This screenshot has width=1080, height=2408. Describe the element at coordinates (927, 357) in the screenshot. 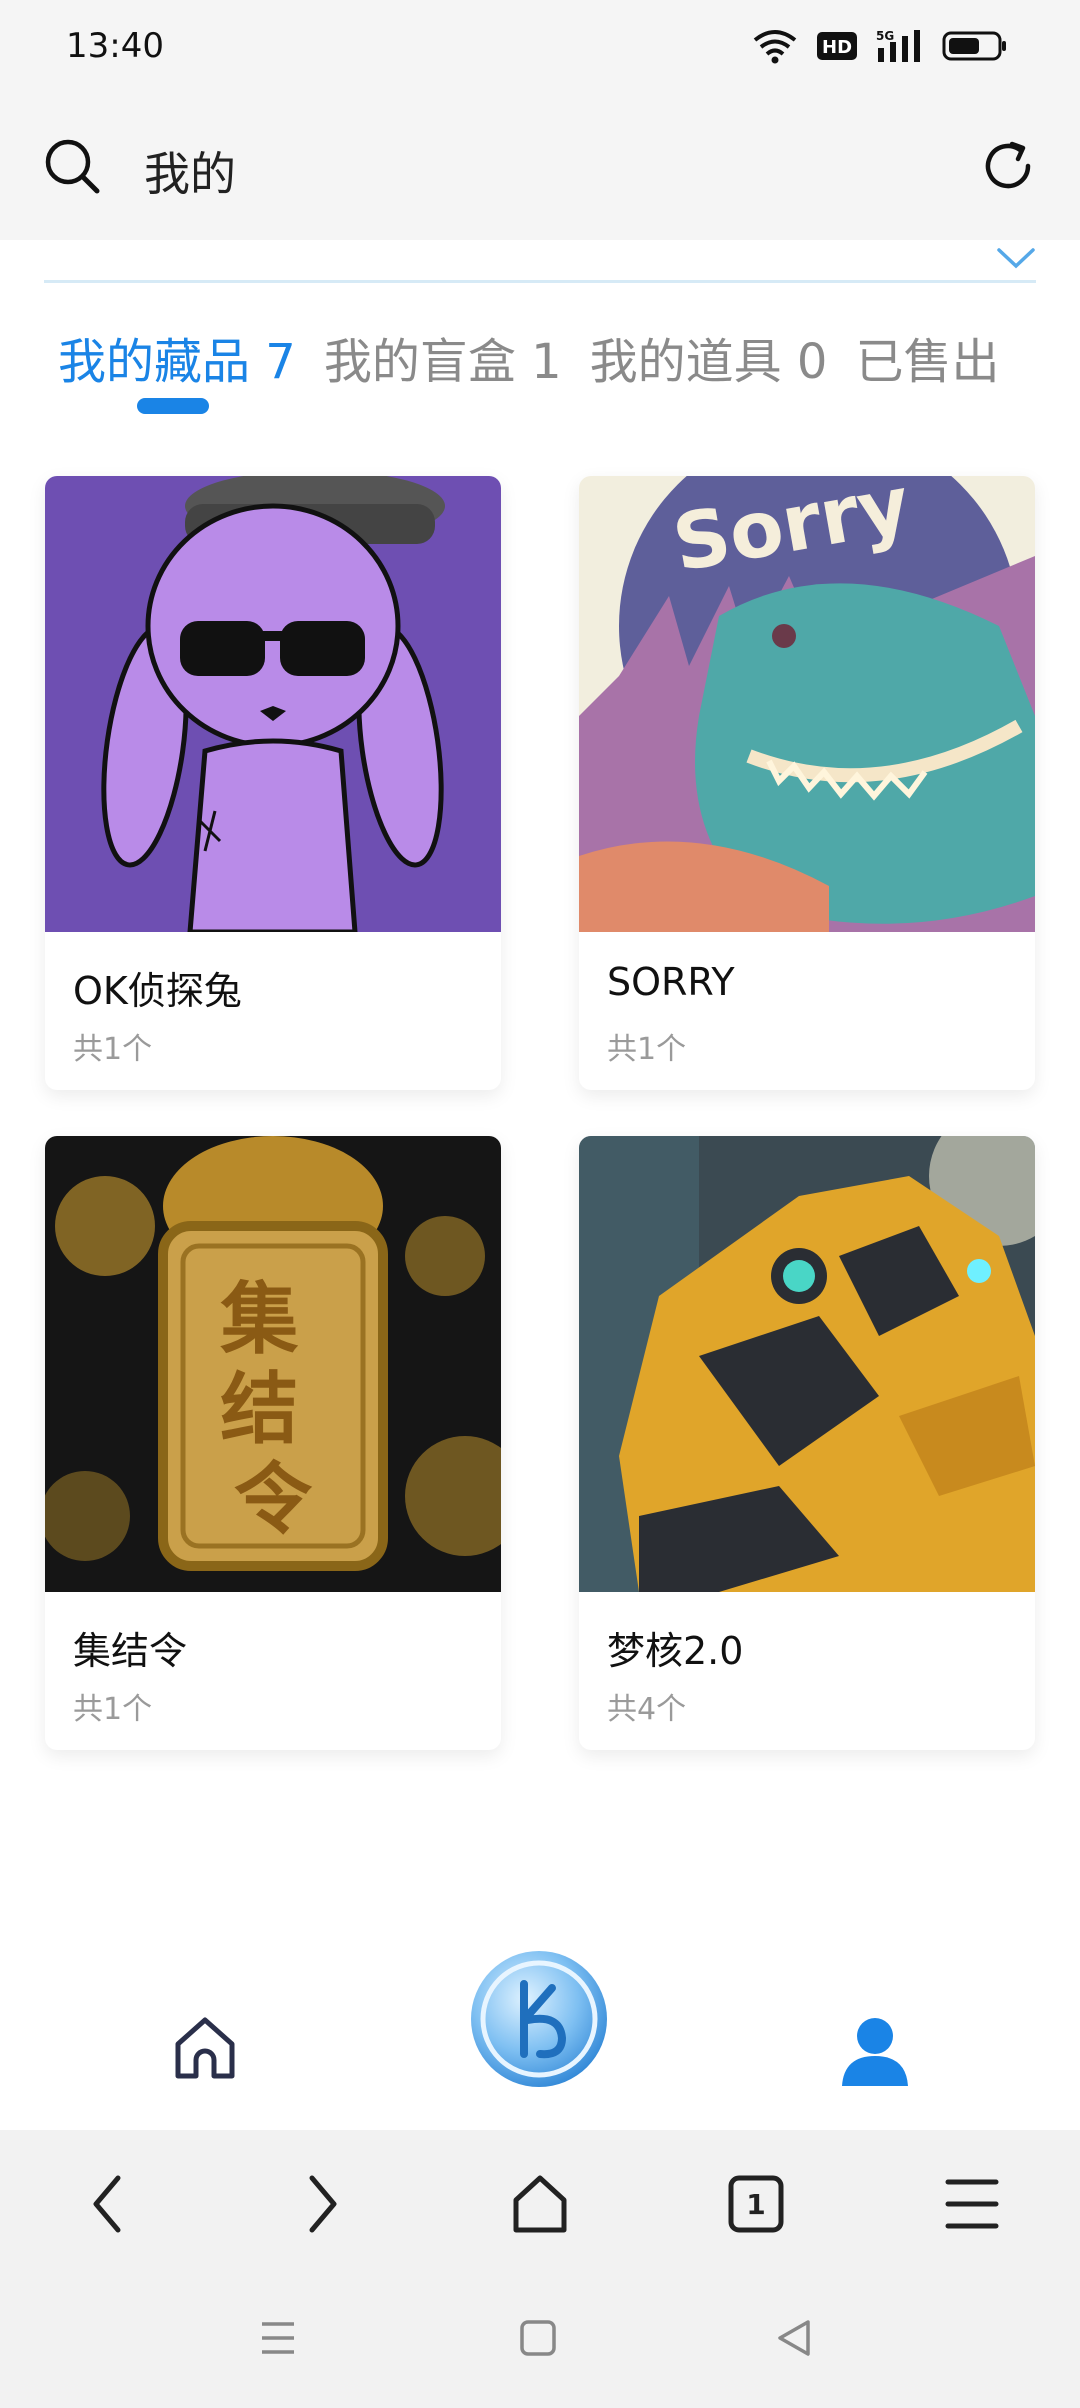

I see `tab-sold: 已售出` at that location.